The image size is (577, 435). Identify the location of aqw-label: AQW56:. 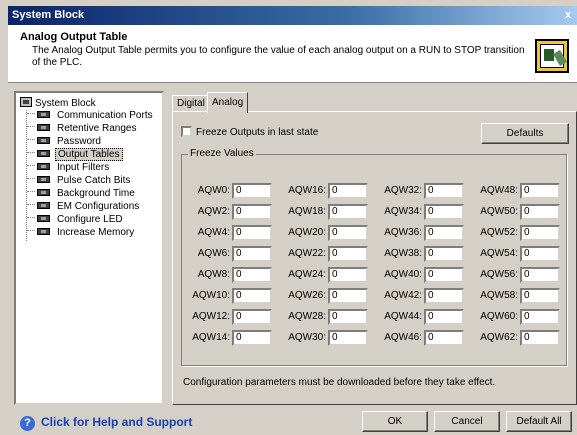
(499, 274).